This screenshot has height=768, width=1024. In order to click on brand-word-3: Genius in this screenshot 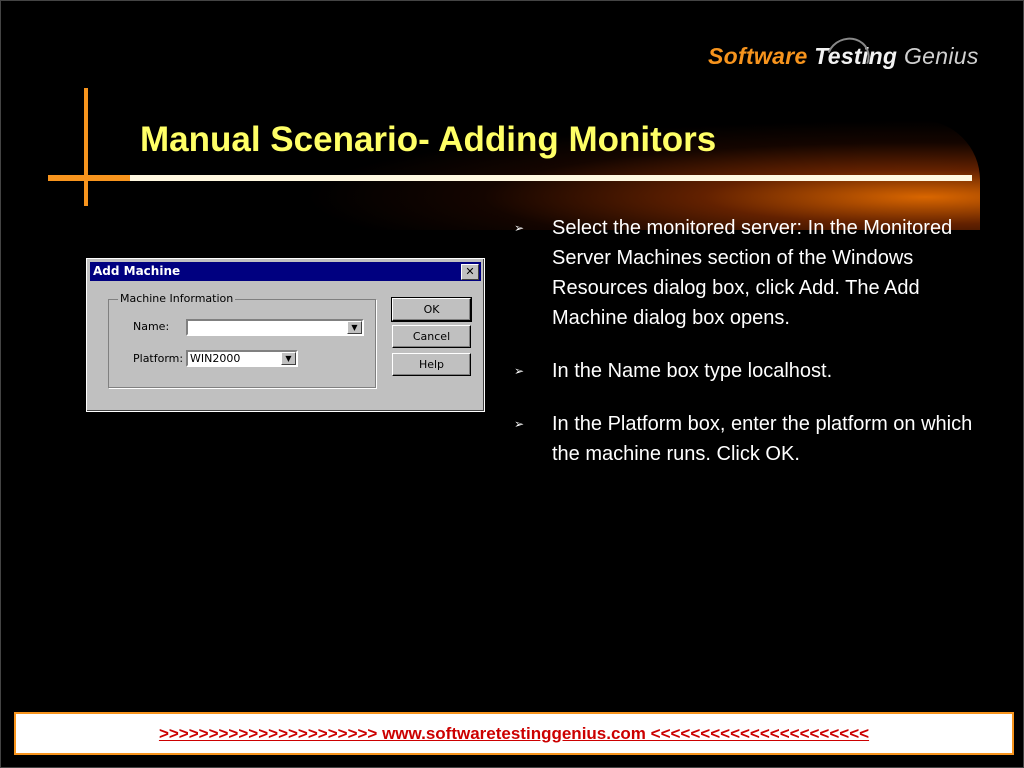, I will do `click(941, 56)`.